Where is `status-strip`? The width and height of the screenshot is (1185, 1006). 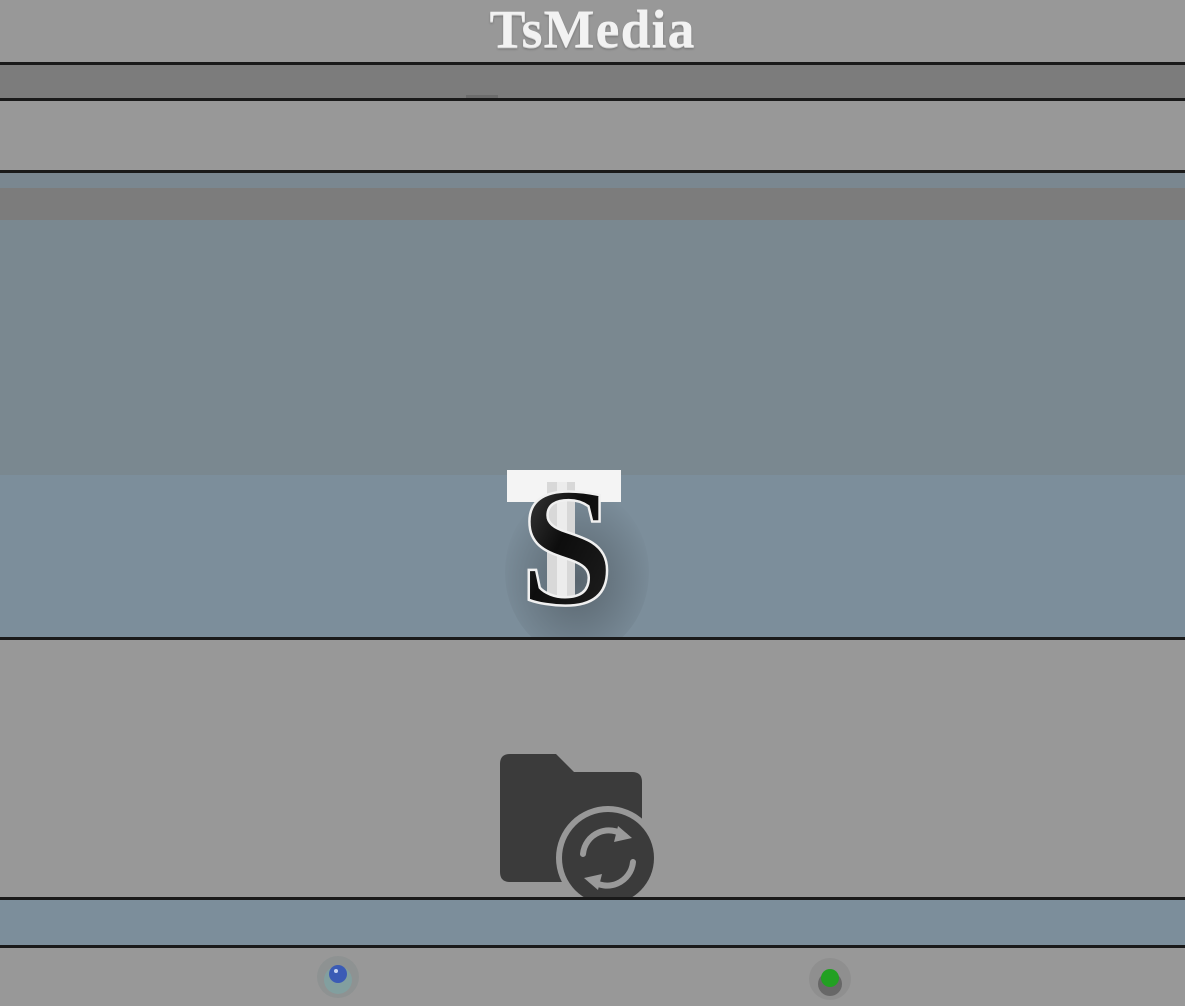
status-strip is located at coordinates (592, 922).